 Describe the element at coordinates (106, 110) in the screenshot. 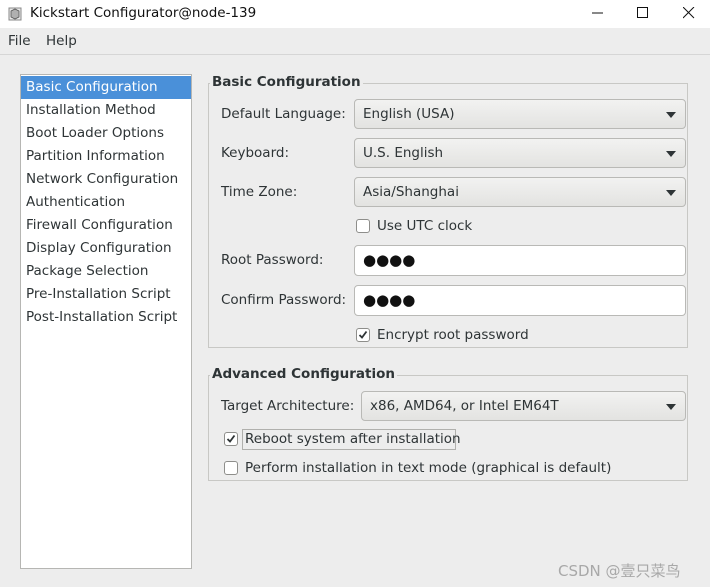

I see `sidebar-item-installation-method: Installation Method` at that location.